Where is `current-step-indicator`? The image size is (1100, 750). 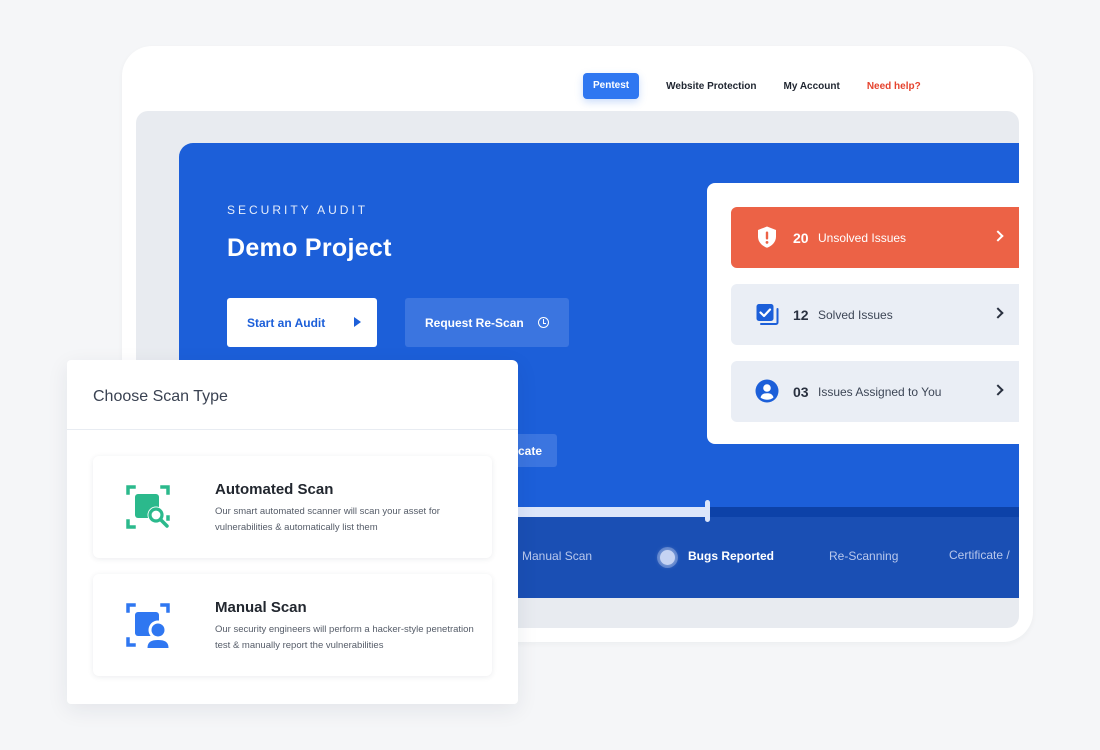 current-step-indicator is located at coordinates (667, 557).